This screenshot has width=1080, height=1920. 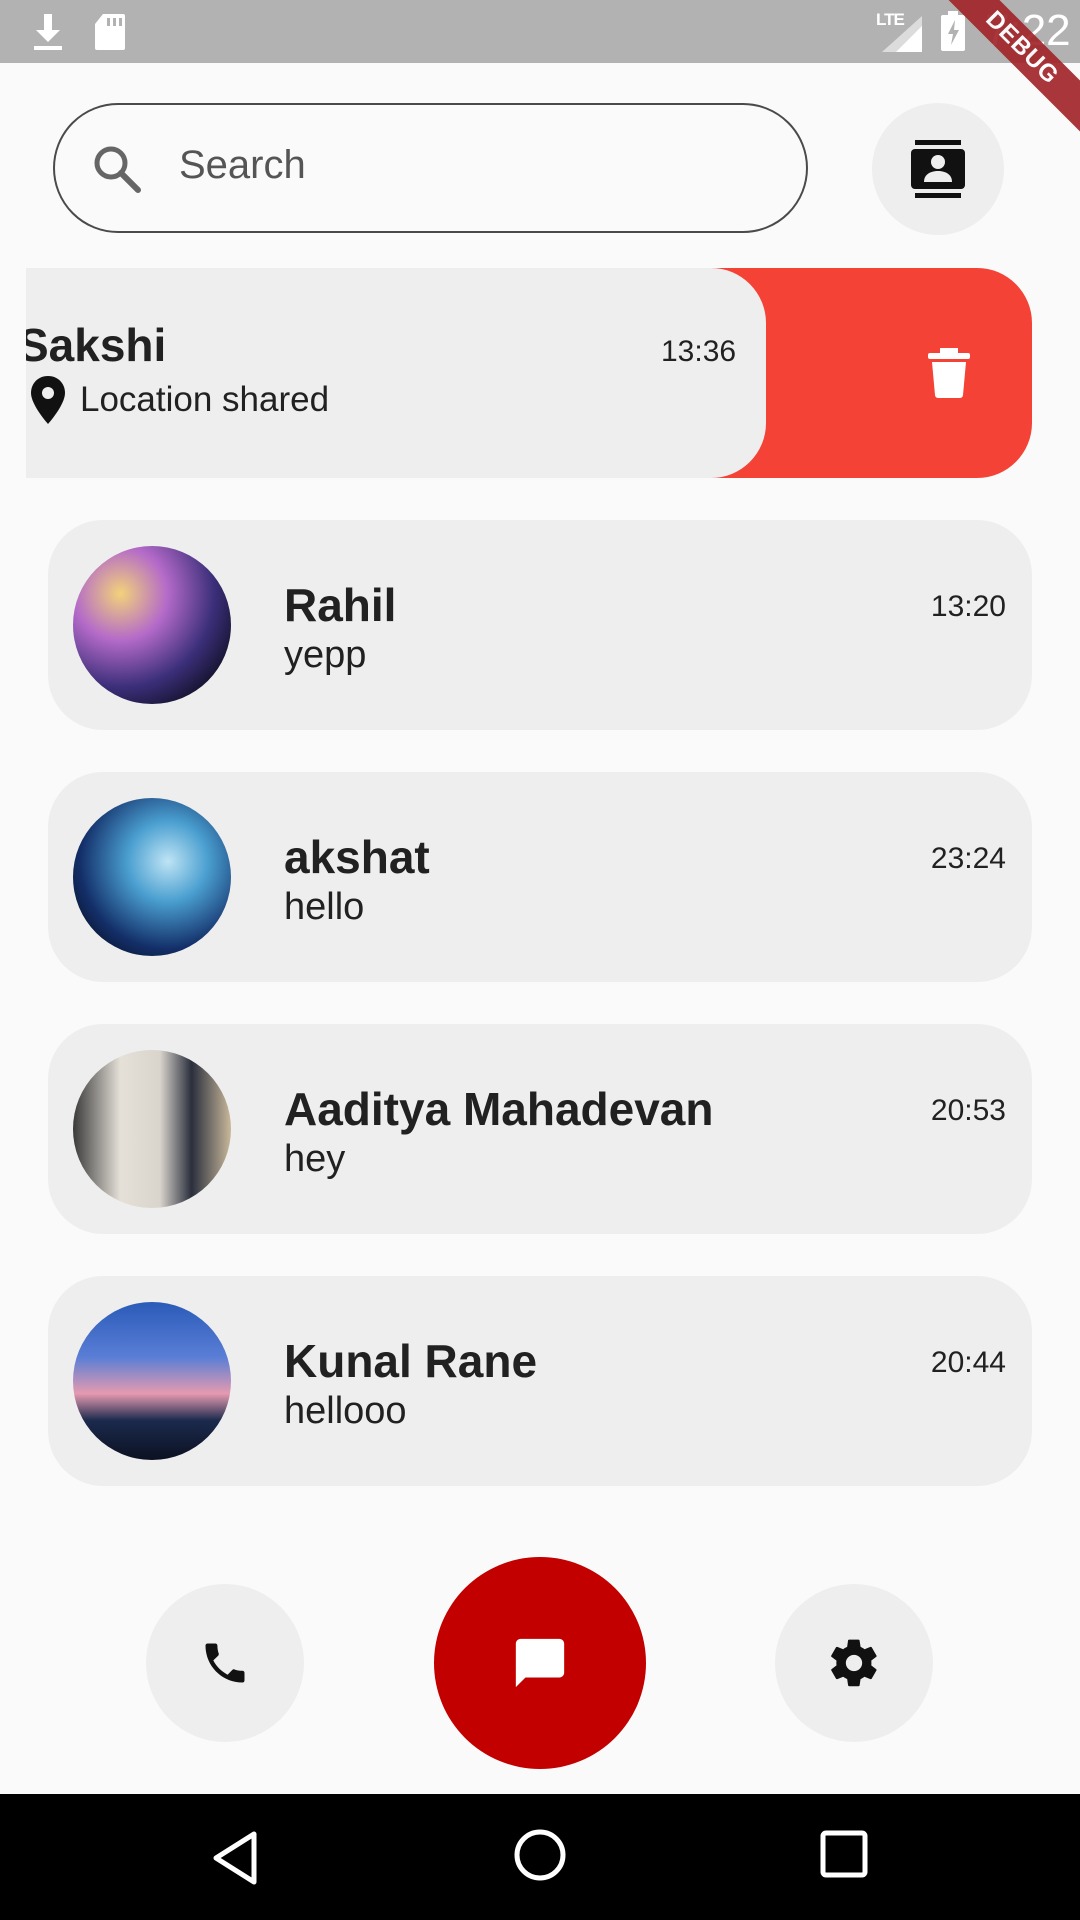 What do you see at coordinates (540, 1381) in the screenshot?
I see `chat-item-kunal-rane: Kunal Rane hellooo 20:44` at bounding box center [540, 1381].